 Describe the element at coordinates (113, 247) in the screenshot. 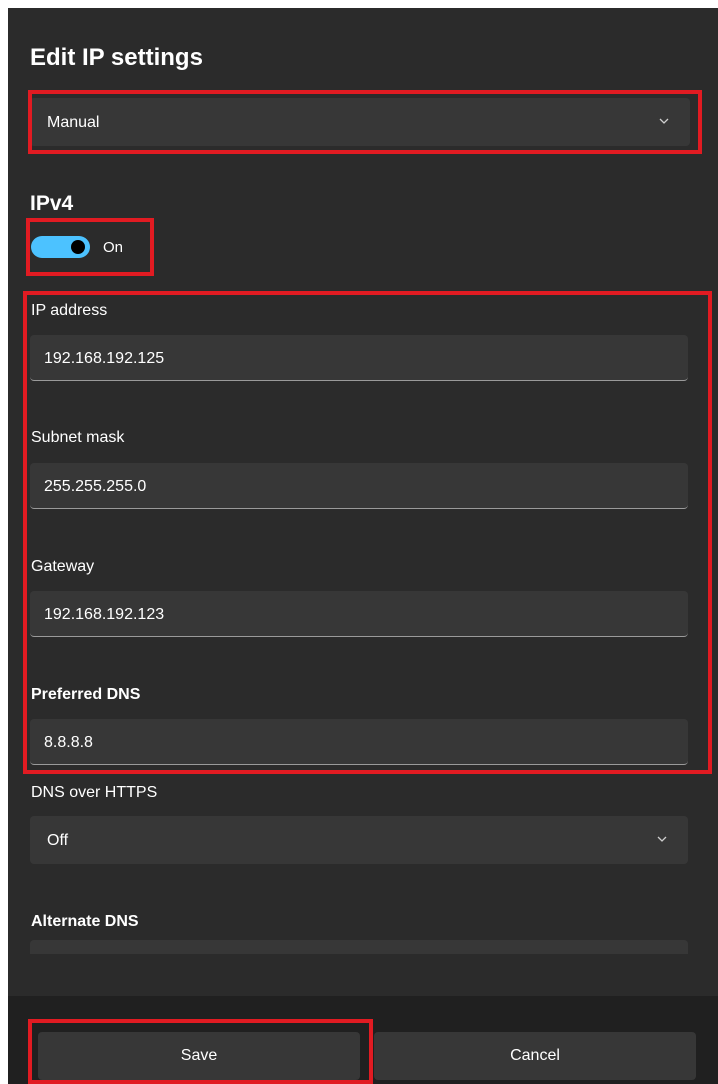

I see `ipv4-toggle-label: On` at that location.